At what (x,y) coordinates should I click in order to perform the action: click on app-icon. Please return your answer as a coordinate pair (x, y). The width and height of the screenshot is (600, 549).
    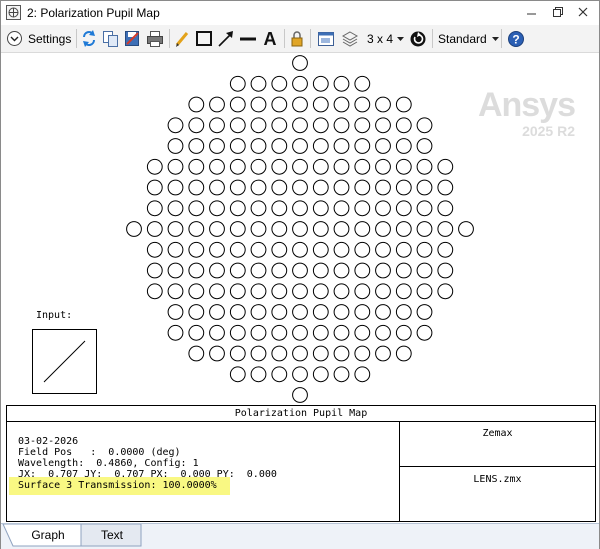
    Looking at the image, I should click on (13, 12).